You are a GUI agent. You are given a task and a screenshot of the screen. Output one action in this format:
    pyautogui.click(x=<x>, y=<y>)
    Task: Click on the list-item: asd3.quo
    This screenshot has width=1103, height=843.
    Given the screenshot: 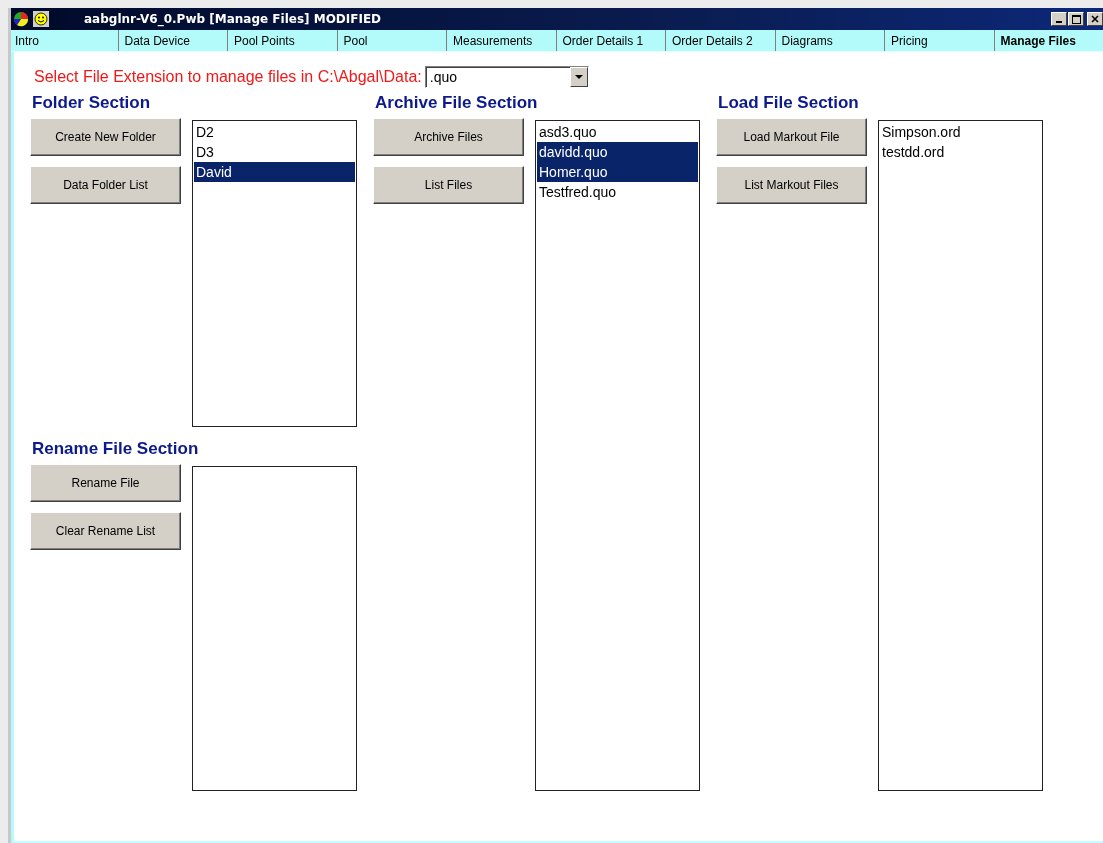 What is the action you would take?
    pyautogui.click(x=617, y=132)
    